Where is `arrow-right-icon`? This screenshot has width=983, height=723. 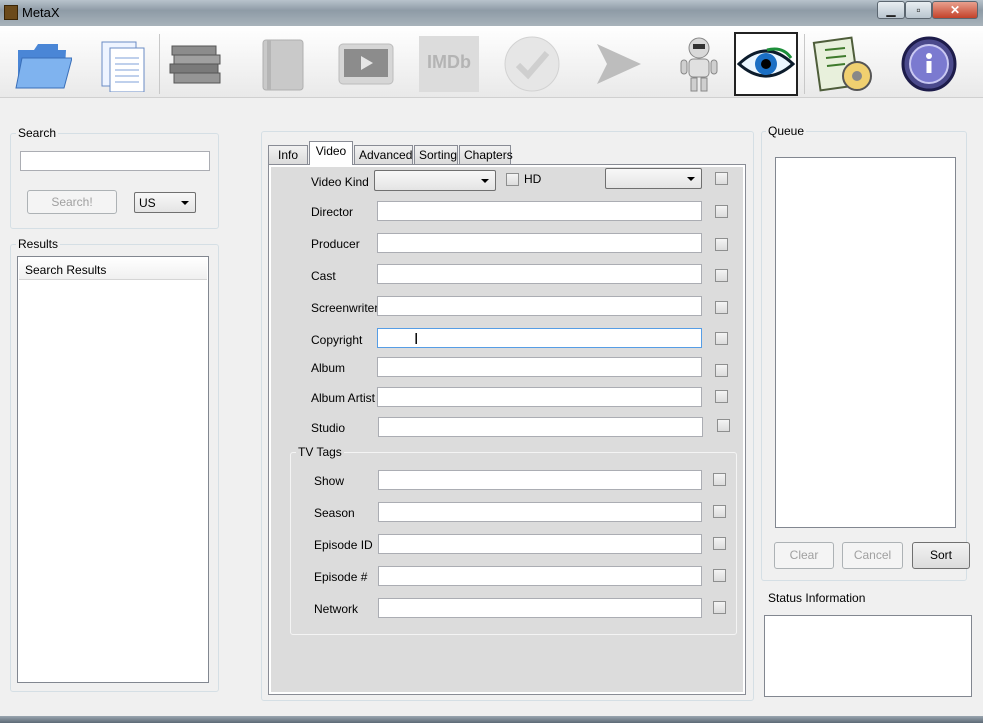
arrow-right-icon is located at coordinates (619, 64).